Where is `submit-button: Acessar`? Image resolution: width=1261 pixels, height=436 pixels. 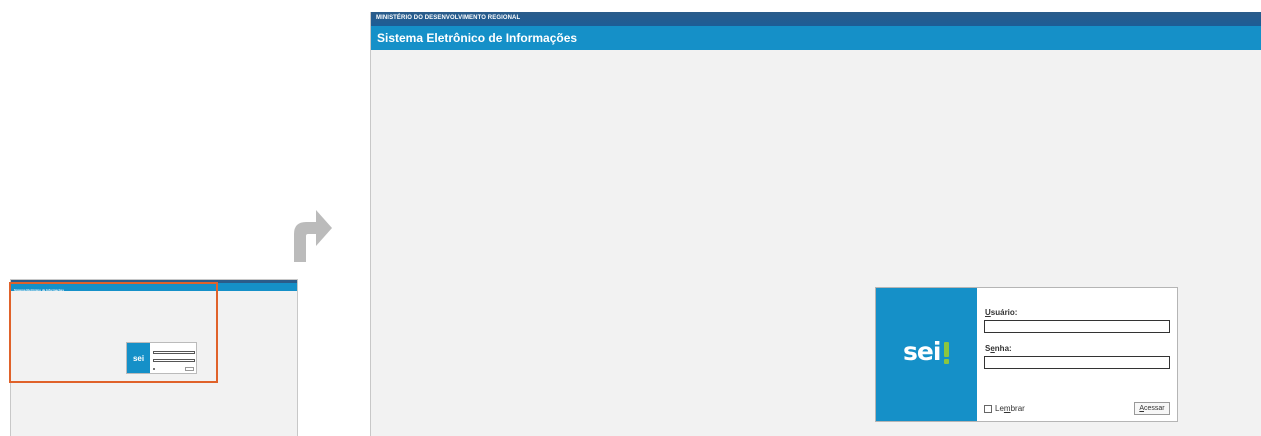
submit-button: Acessar is located at coordinates (1152, 408).